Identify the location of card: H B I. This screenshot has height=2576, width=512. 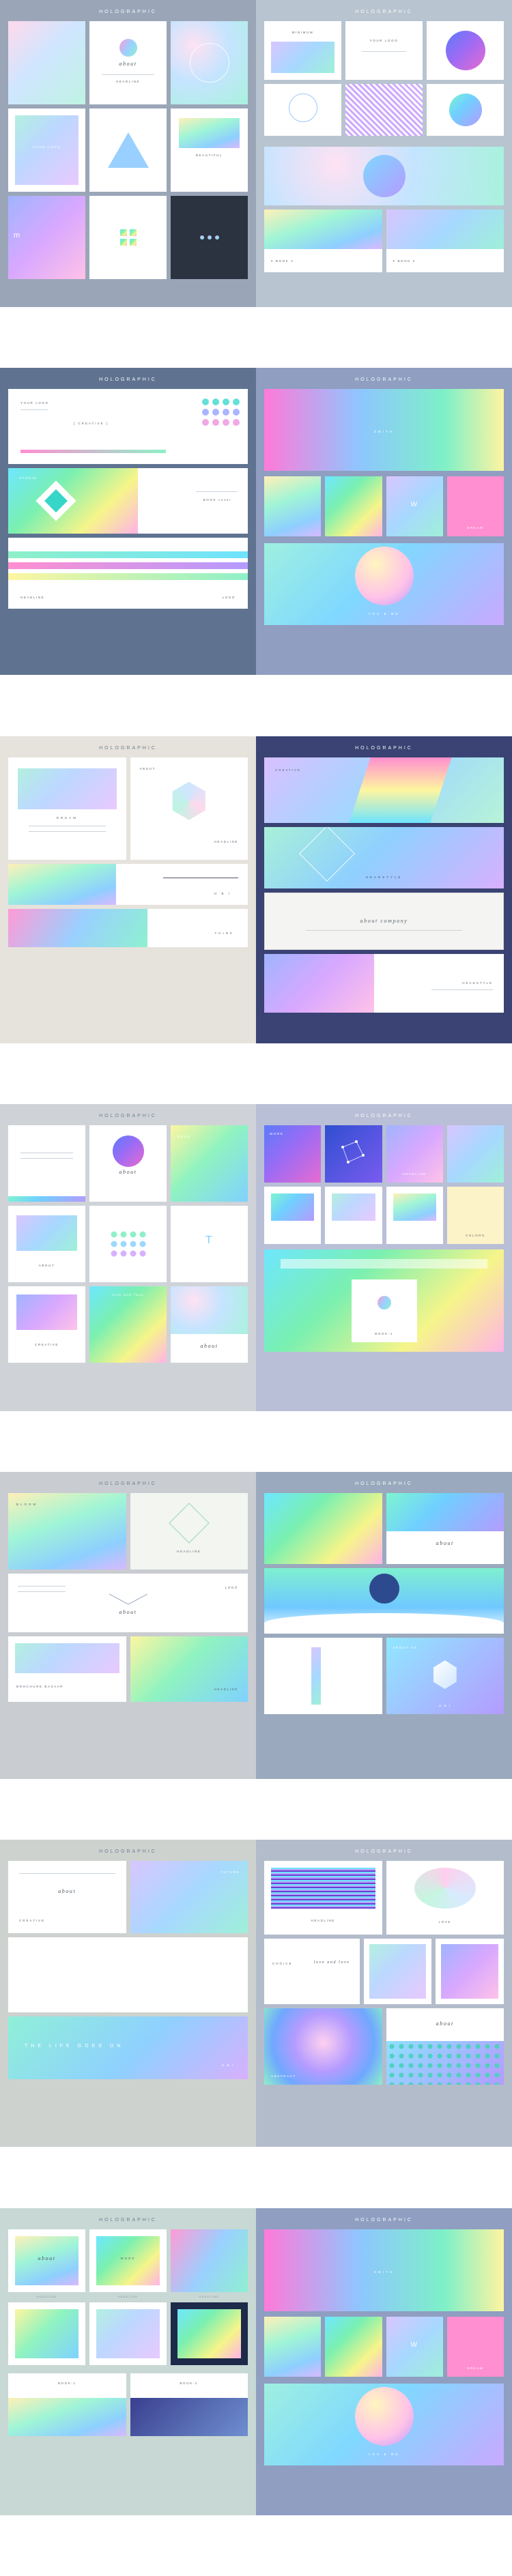
(128, 884).